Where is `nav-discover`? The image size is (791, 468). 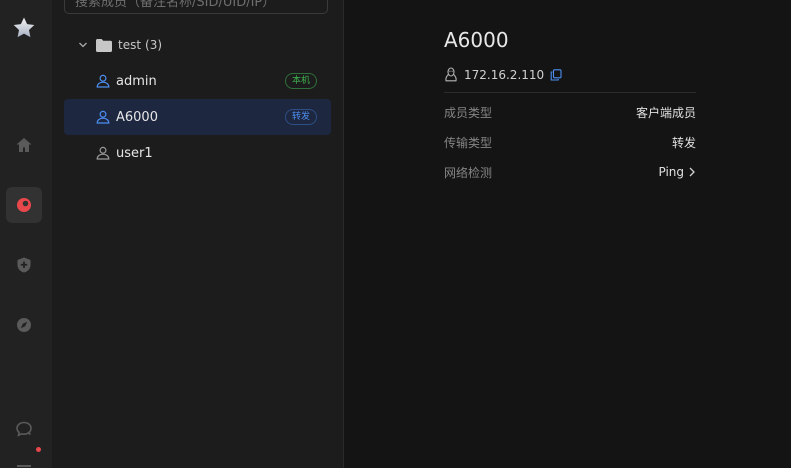
nav-discover is located at coordinates (24, 325).